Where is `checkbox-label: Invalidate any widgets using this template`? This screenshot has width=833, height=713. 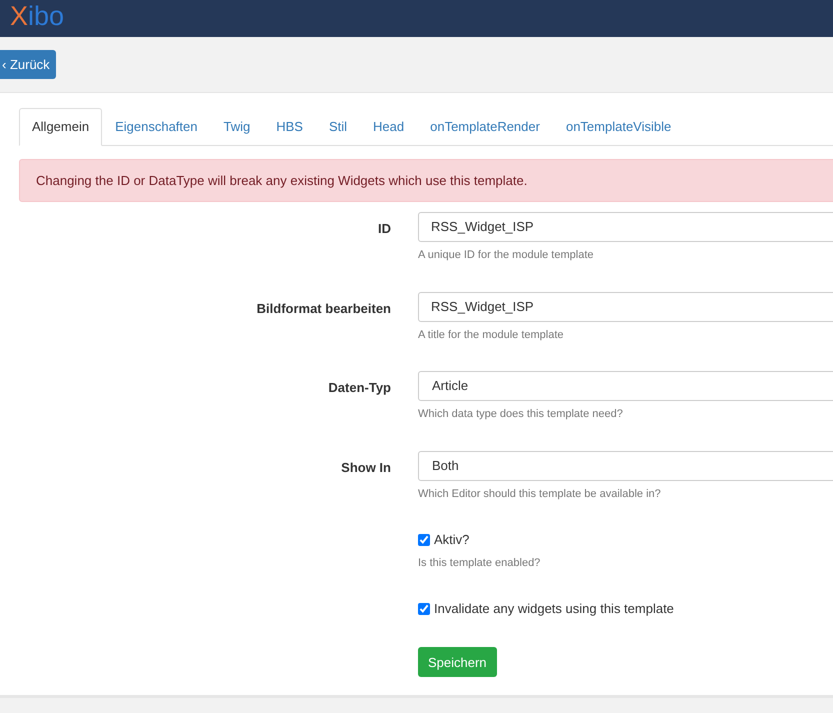 checkbox-label: Invalidate any widgets using this template is located at coordinates (554, 609).